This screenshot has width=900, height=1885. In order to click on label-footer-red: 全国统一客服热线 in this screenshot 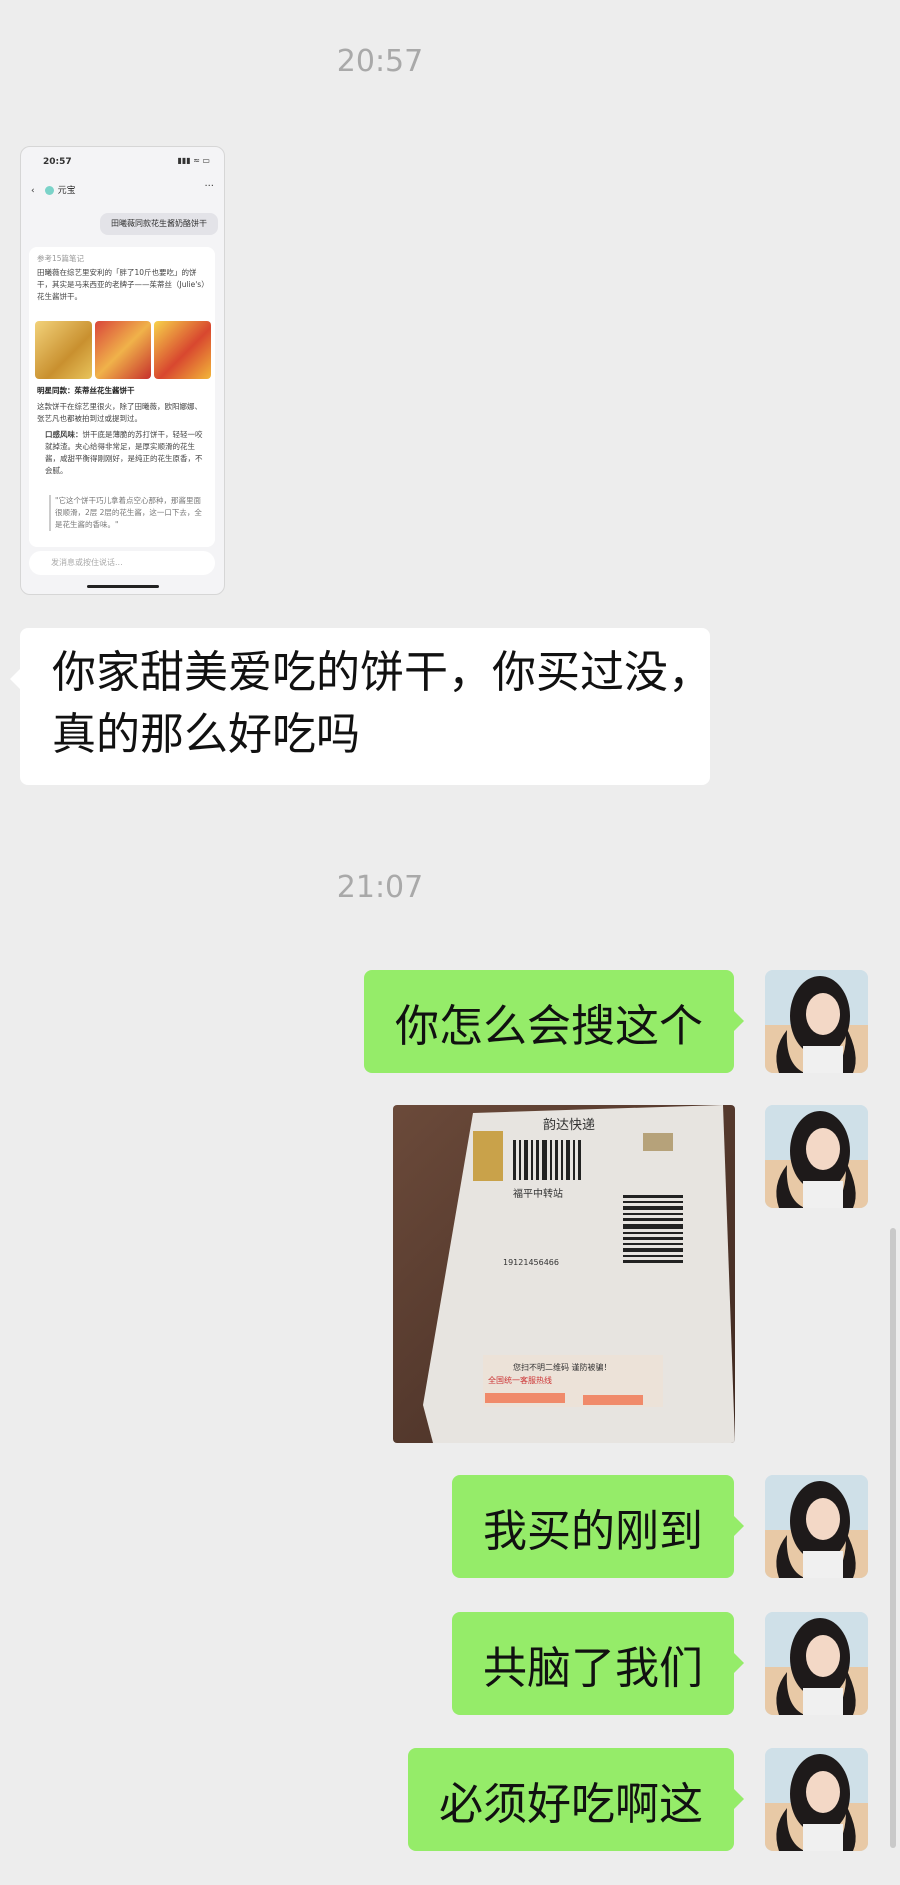, I will do `click(520, 1380)`.